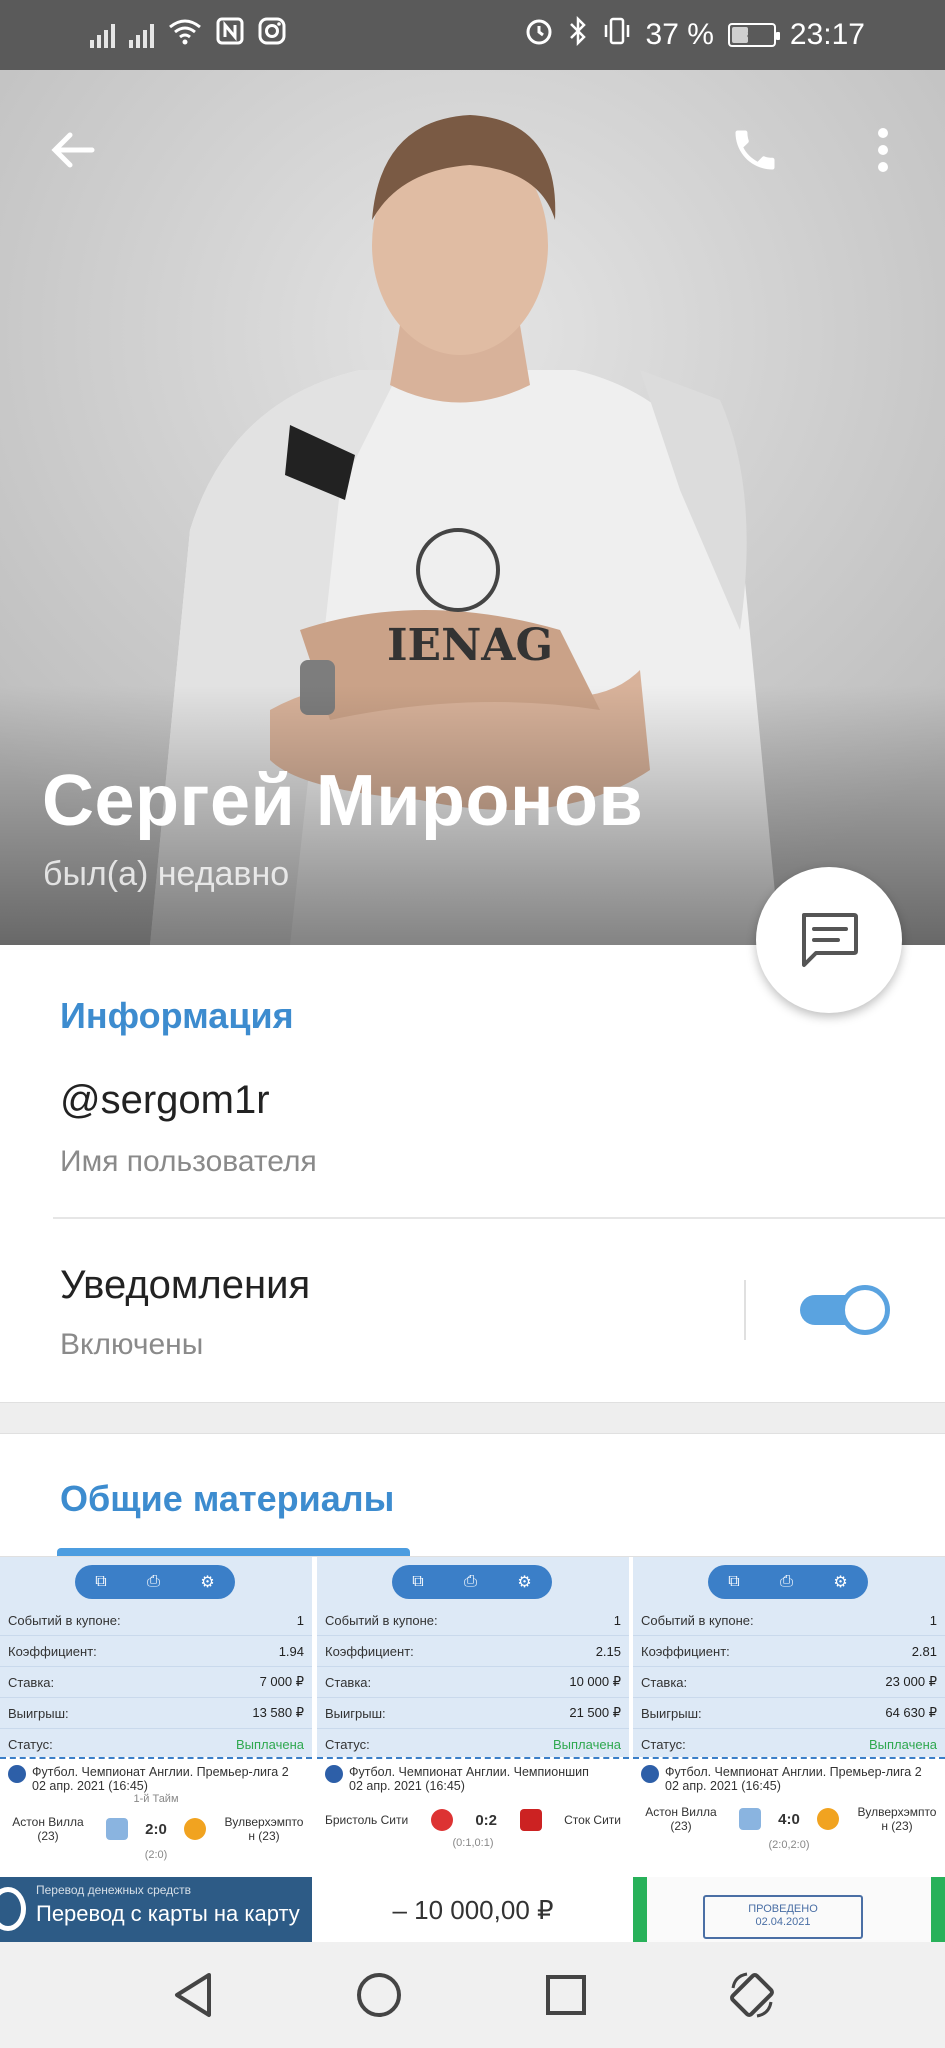  Describe the element at coordinates (185, 35) in the screenshot. I see `wifi-icon` at that location.